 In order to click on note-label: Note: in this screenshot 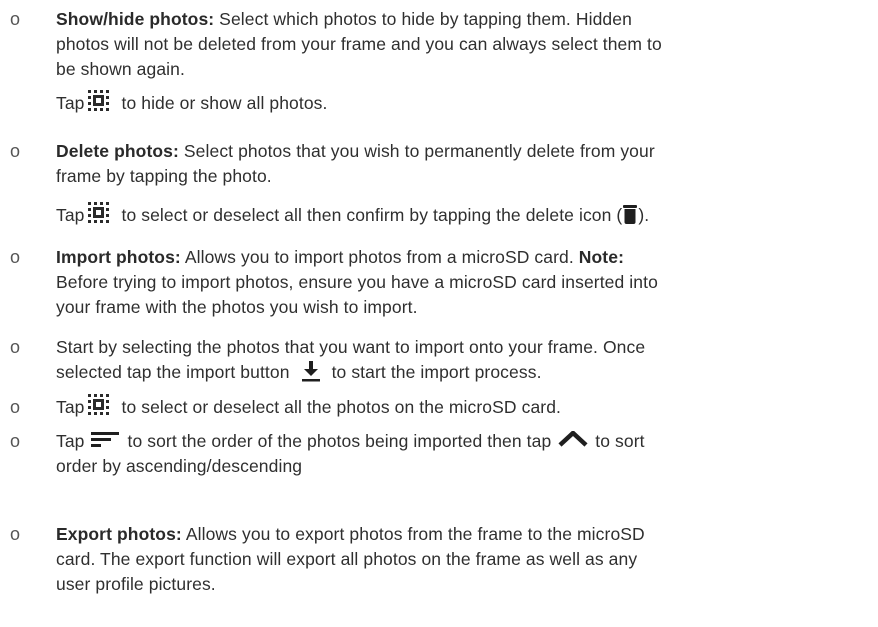, I will do `click(601, 257)`.